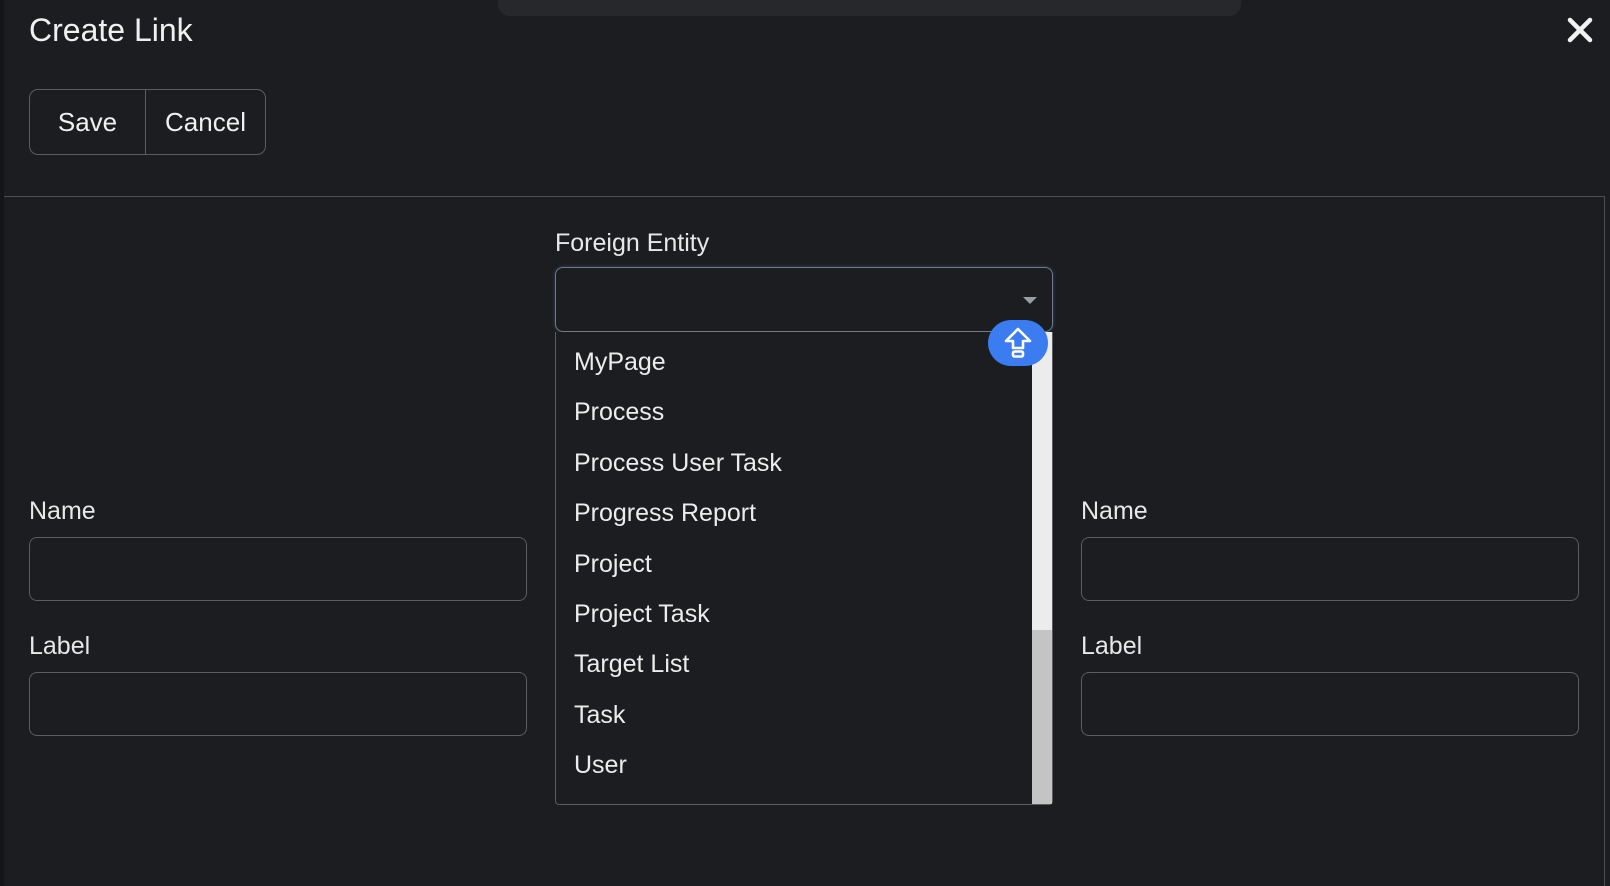 Image resolution: width=1610 pixels, height=886 pixels. Describe the element at coordinates (1030, 300) in the screenshot. I see `caret-down-icon` at that location.